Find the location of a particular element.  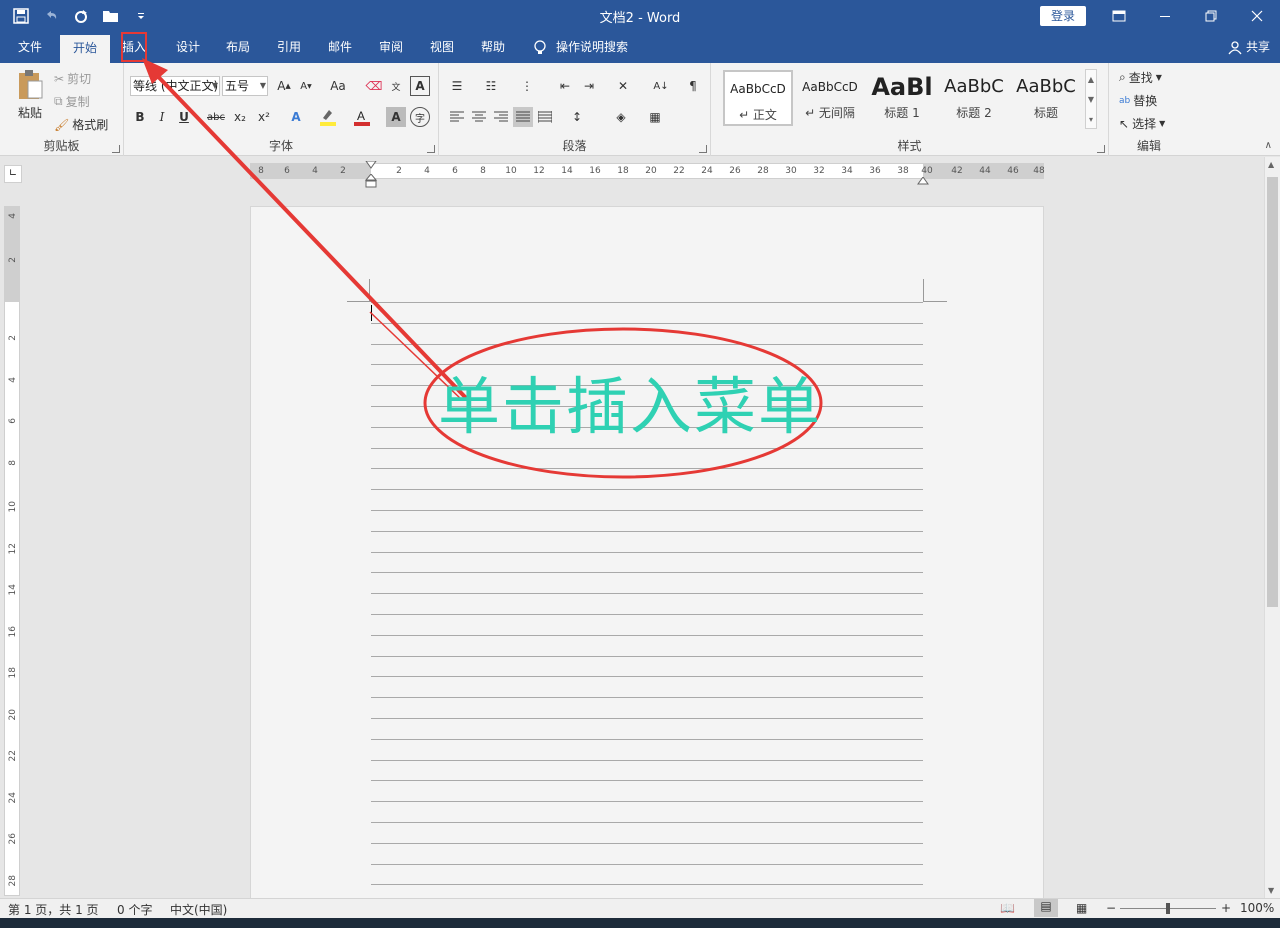

justify-icon is located at coordinates (523, 117).